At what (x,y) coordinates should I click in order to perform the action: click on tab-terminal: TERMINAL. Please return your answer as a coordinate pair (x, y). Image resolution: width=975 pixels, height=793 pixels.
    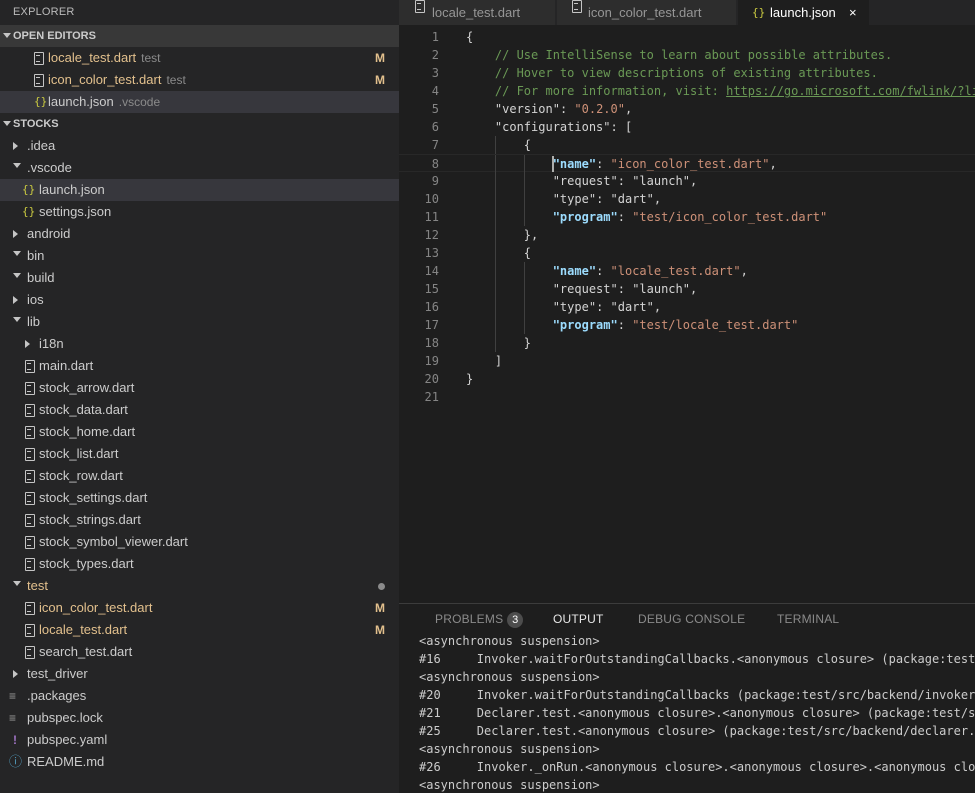
    Looking at the image, I should click on (808, 619).